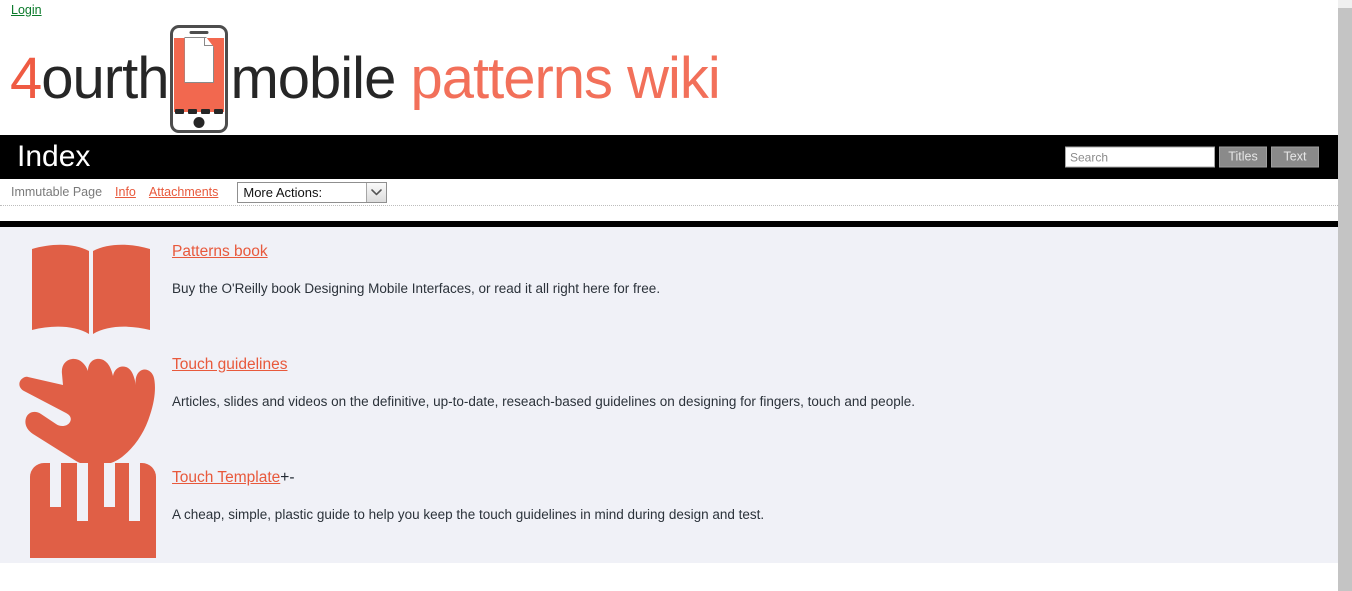 The height and width of the screenshot is (591, 1352). What do you see at coordinates (220, 251) in the screenshot?
I see `entry-link-patterns-book: Patterns book` at bounding box center [220, 251].